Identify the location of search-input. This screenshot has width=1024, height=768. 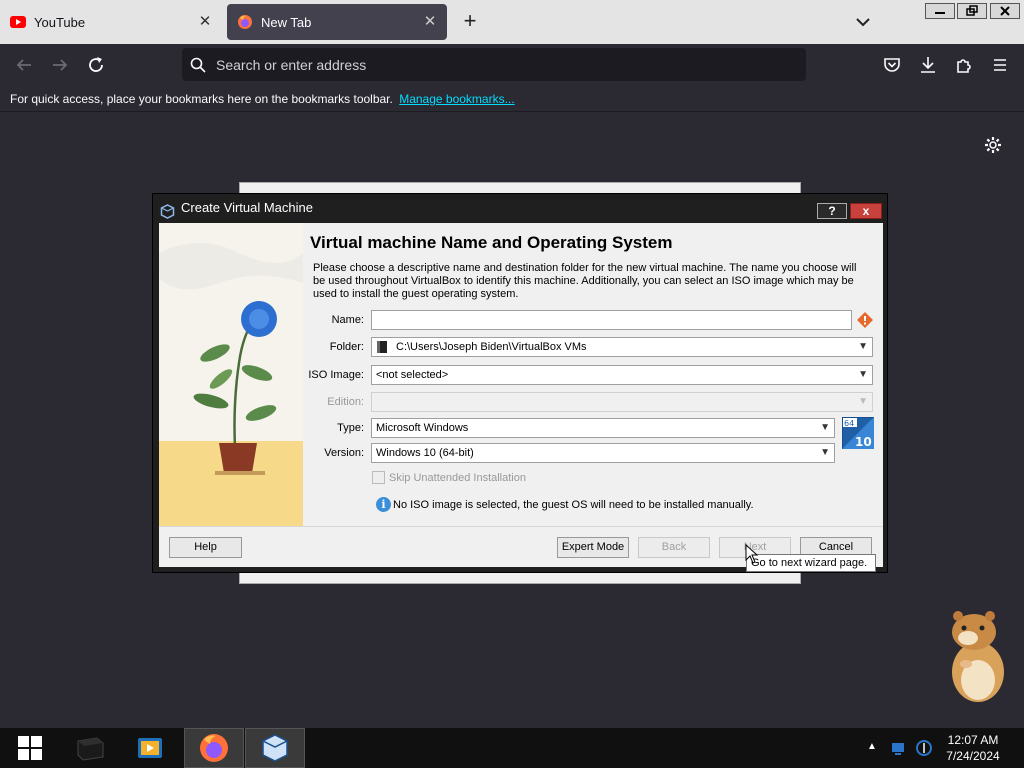
(496, 64).